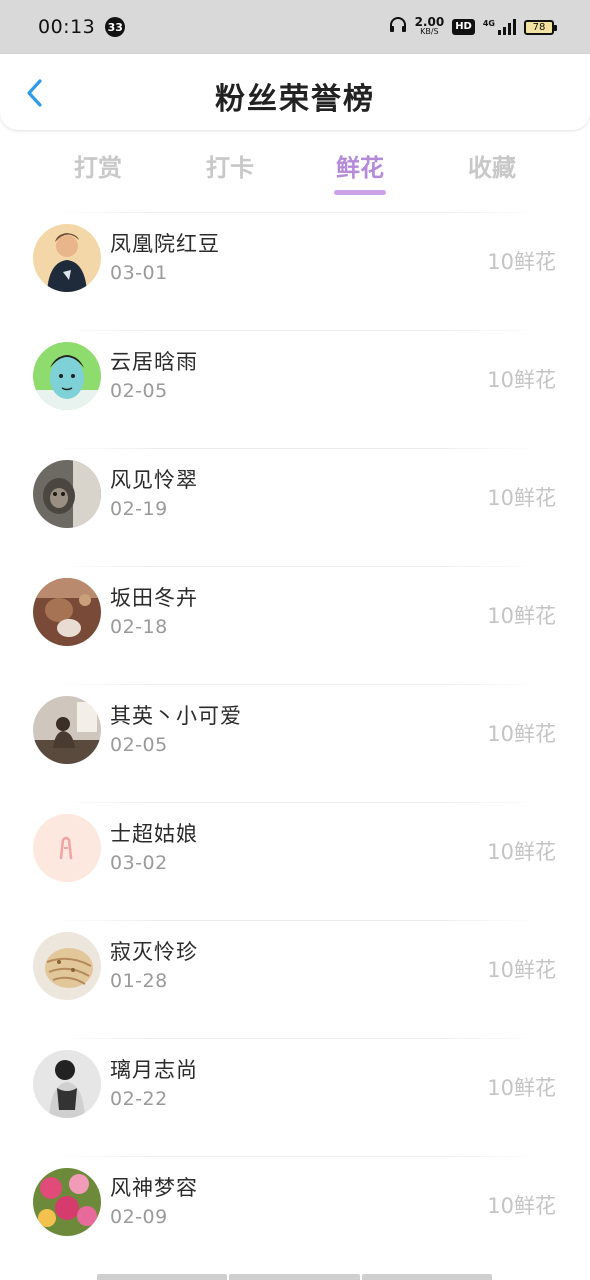 The width and height of the screenshot is (590, 1280). What do you see at coordinates (295, 1097) in the screenshot?
I see `fan-list-item: 璃月志尚 02-22 10鲜花` at bounding box center [295, 1097].